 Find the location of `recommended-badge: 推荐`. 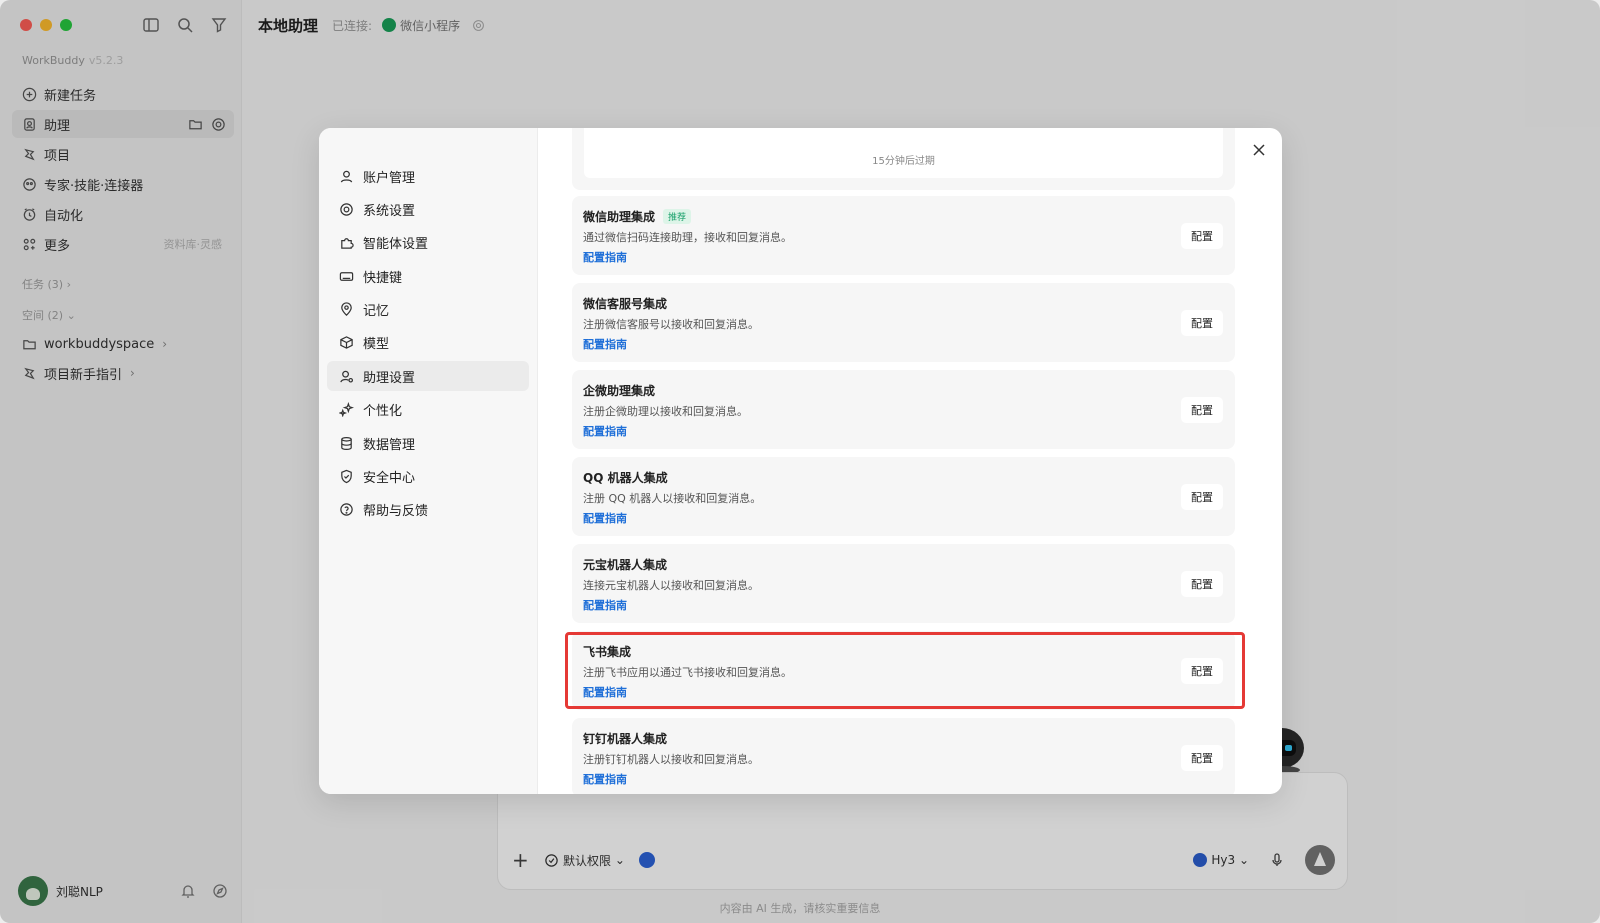

recommended-badge: 推荐 is located at coordinates (677, 216).